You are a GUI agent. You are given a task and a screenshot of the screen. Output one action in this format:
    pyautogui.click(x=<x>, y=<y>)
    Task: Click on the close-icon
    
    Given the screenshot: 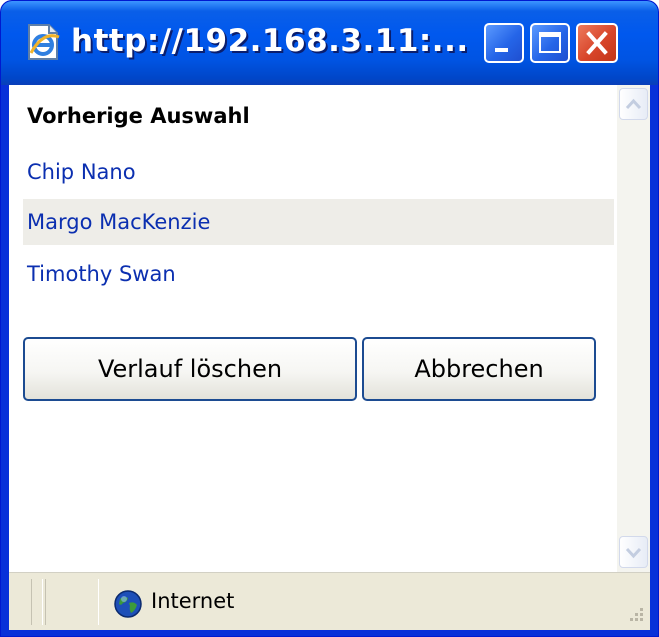 What is the action you would take?
    pyautogui.click(x=597, y=43)
    